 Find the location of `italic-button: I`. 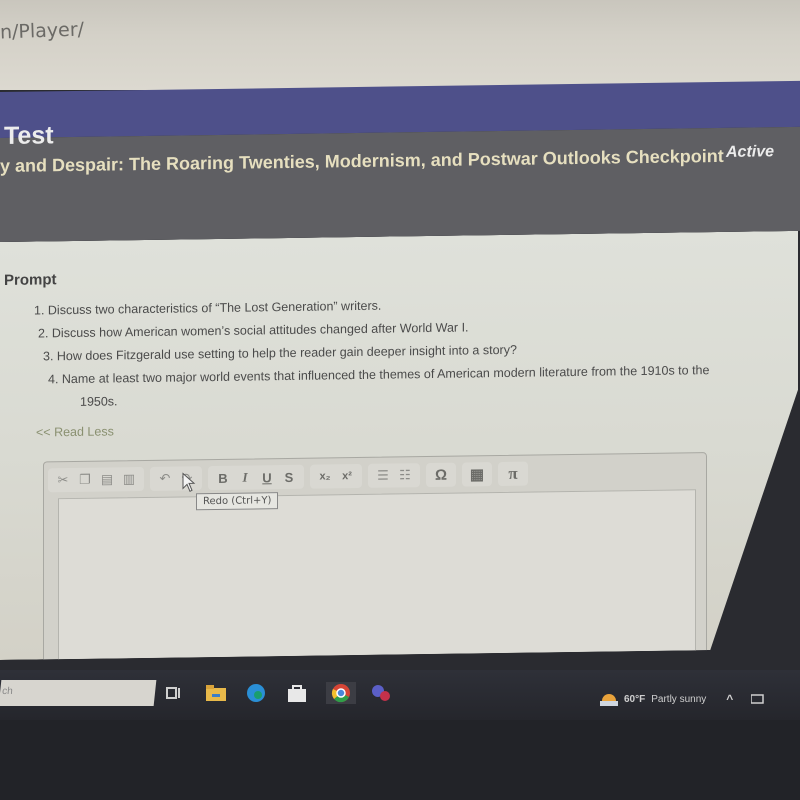

italic-button: I is located at coordinates (245, 477).